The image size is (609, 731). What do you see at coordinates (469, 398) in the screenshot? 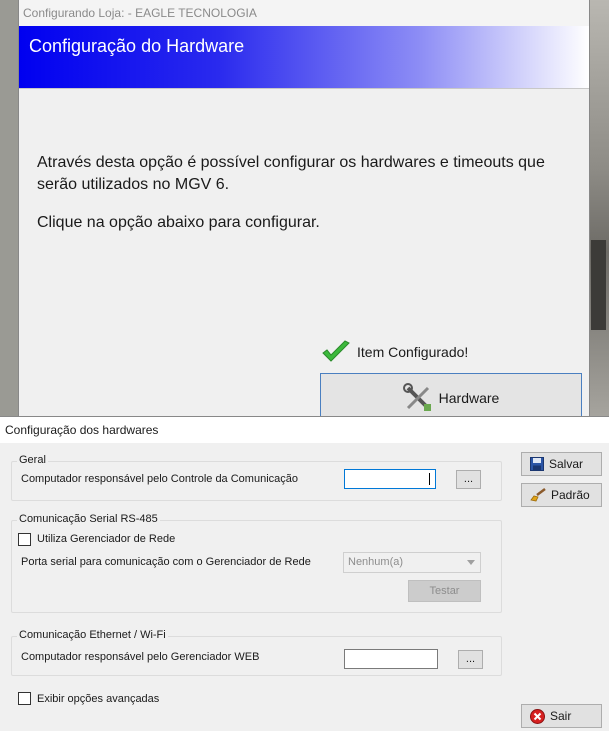
I see `hardware-button-label: Hardware` at bounding box center [469, 398].